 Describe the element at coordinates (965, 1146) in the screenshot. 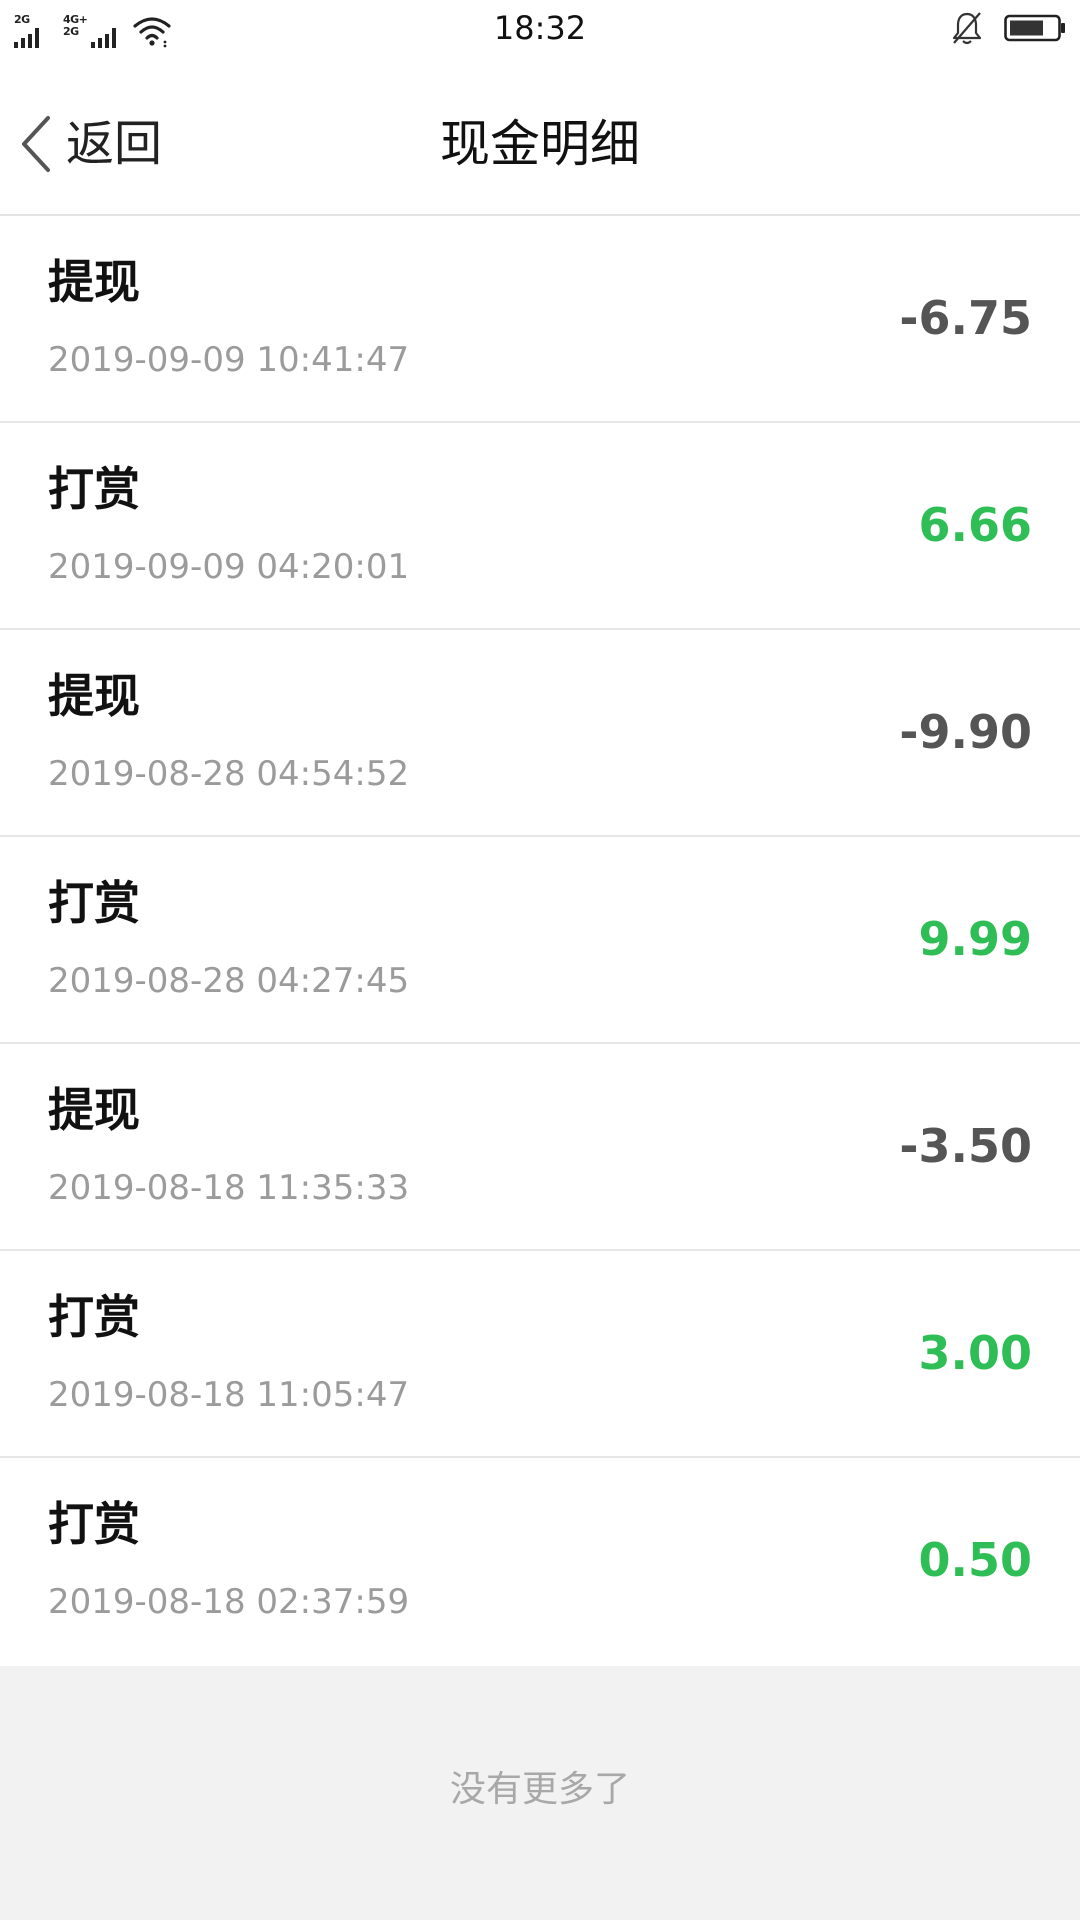

I see `transaction-amount: -3.50` at that location.